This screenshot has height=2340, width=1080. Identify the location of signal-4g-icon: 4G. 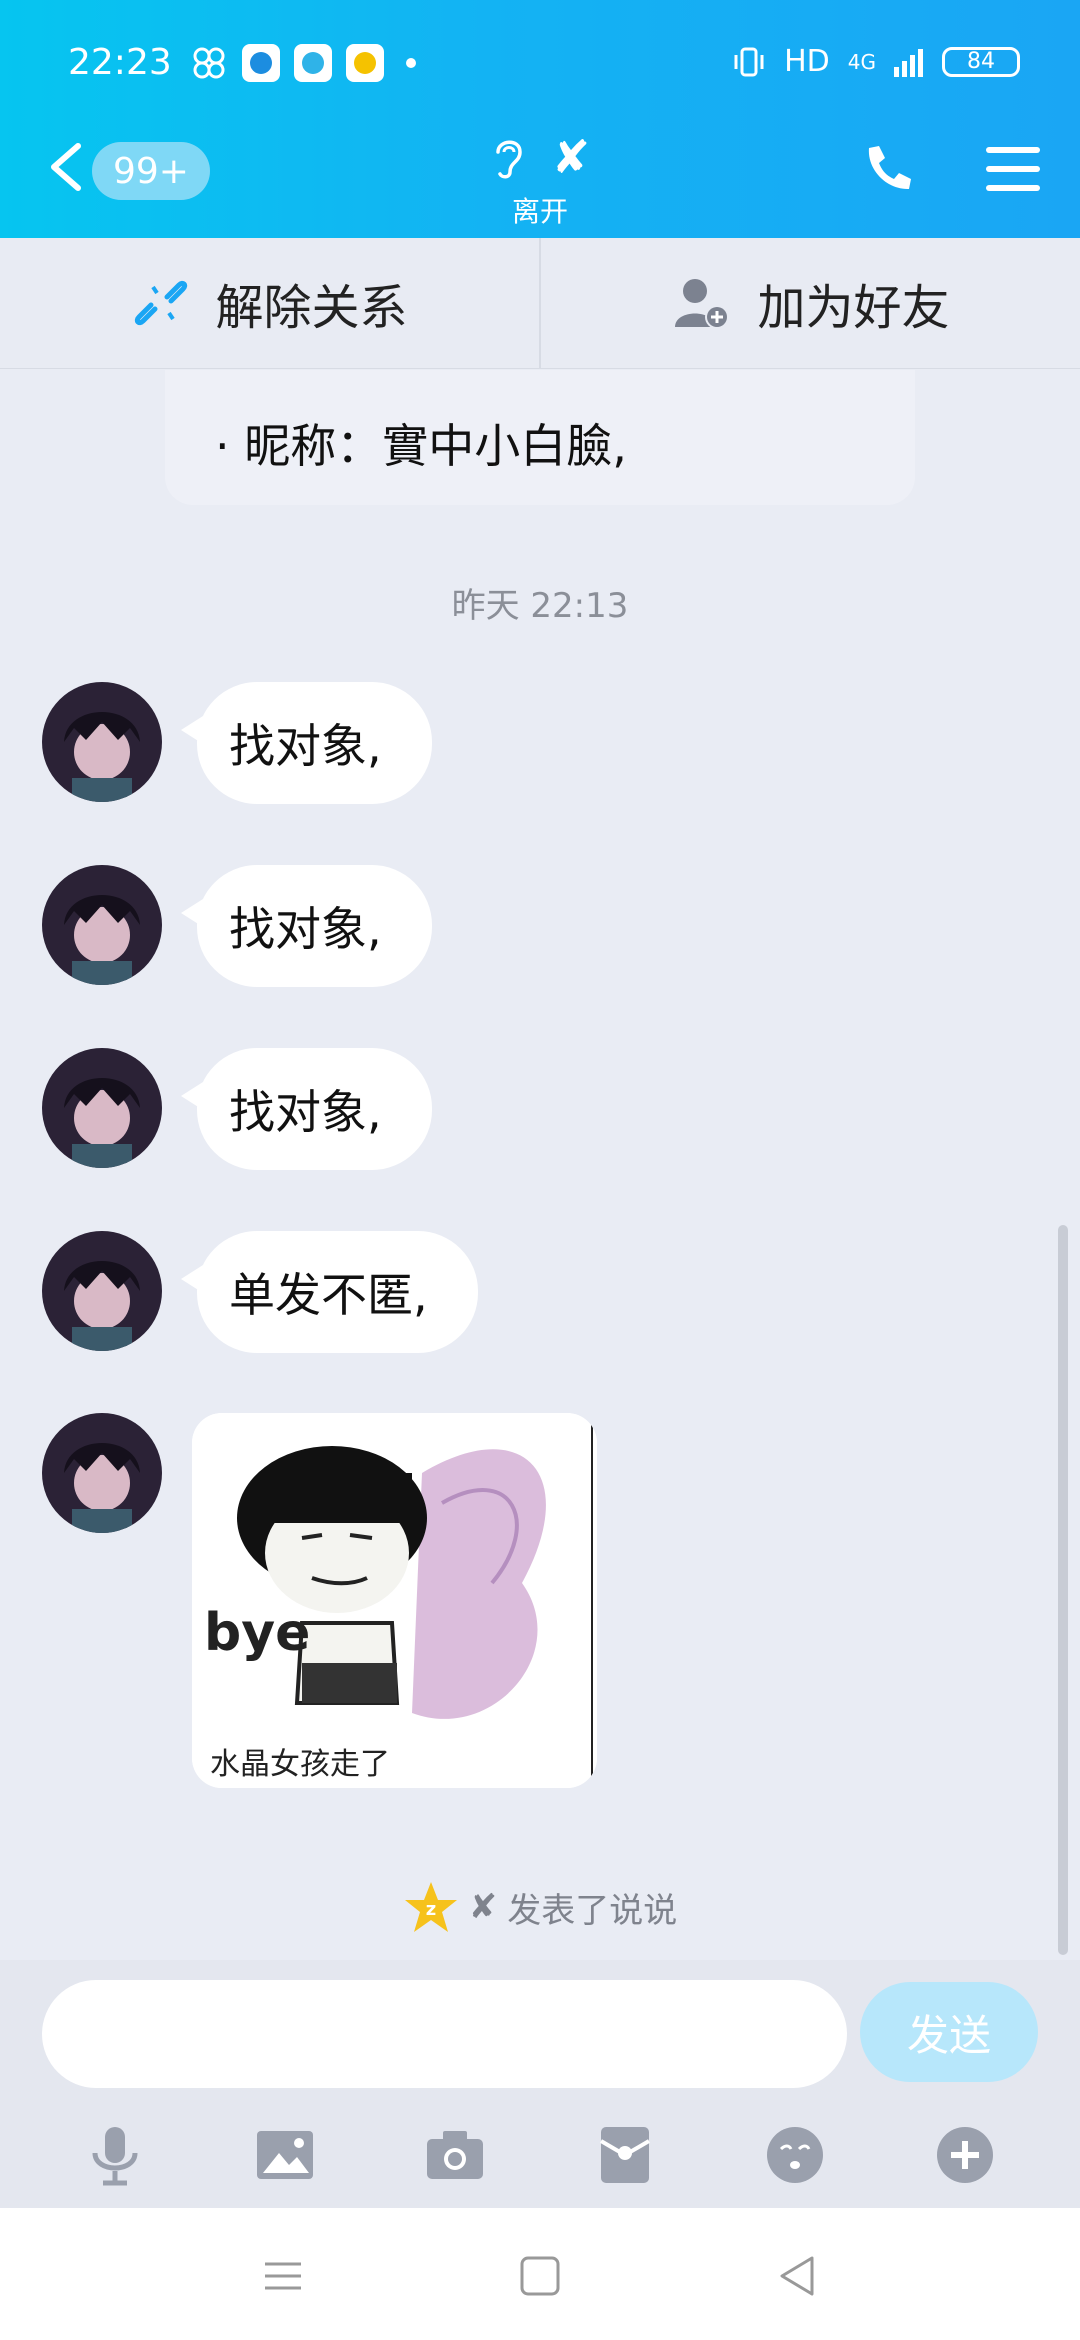
(861, 61).